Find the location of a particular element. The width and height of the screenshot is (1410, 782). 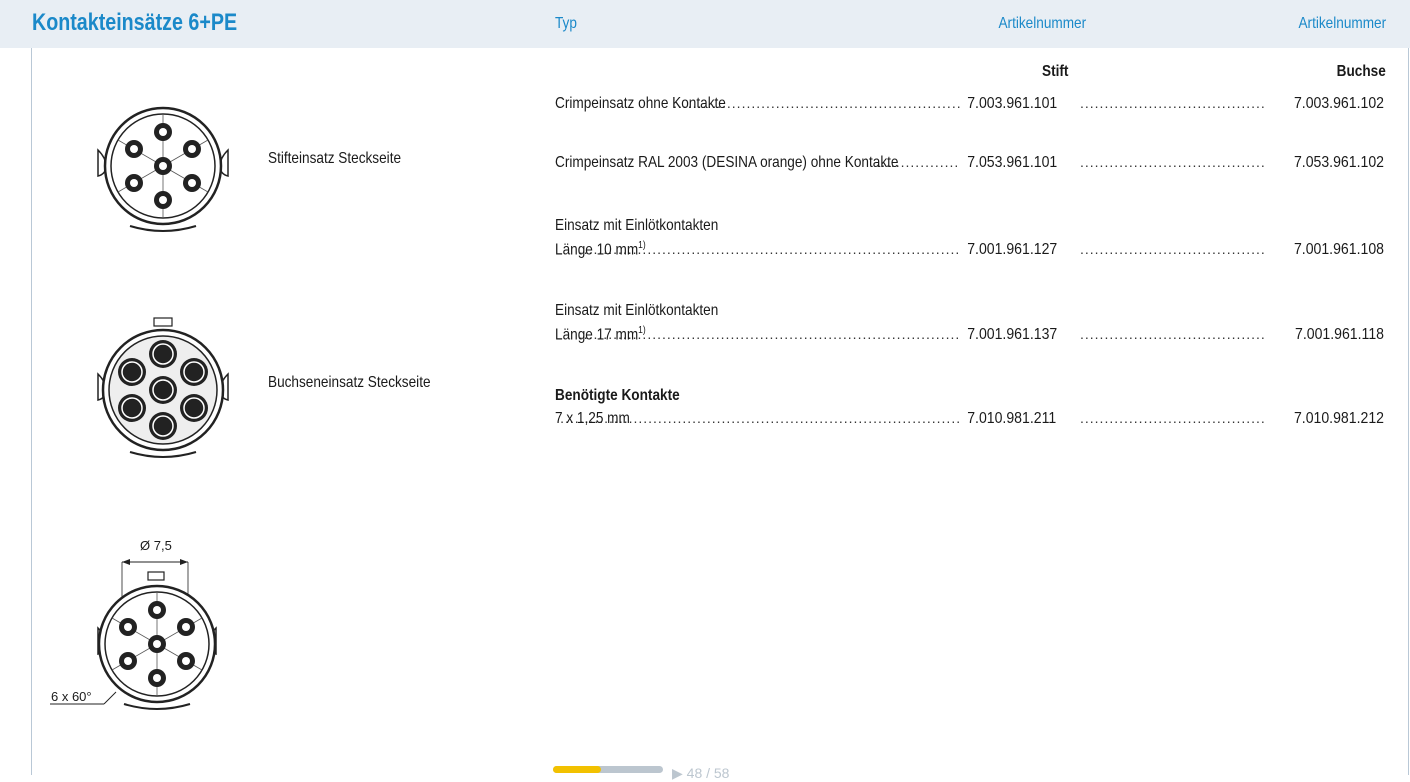

dimension-diameter-label: Ø 7,5 is located at coordinates (156, 545).